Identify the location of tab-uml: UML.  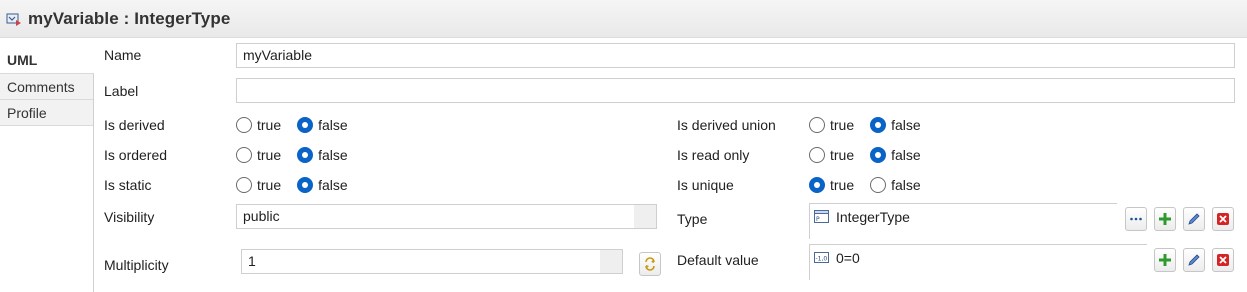
(47, 56).